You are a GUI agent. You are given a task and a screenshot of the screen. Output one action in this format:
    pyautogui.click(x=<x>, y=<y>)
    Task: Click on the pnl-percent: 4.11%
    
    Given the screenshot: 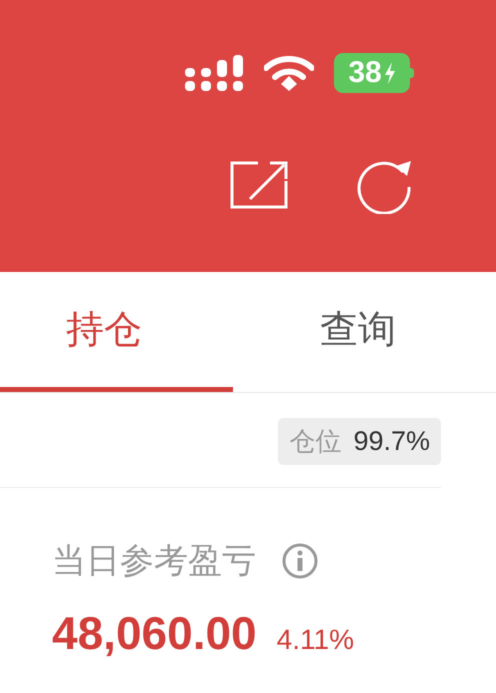 What is the action you would take?
    pyautogui.click(x=315, y=640)
    